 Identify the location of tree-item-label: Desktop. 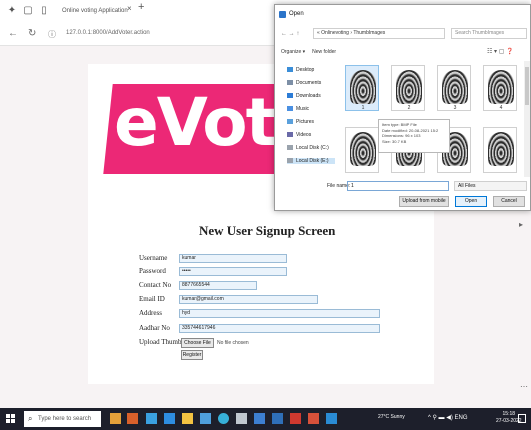
(305, 70).